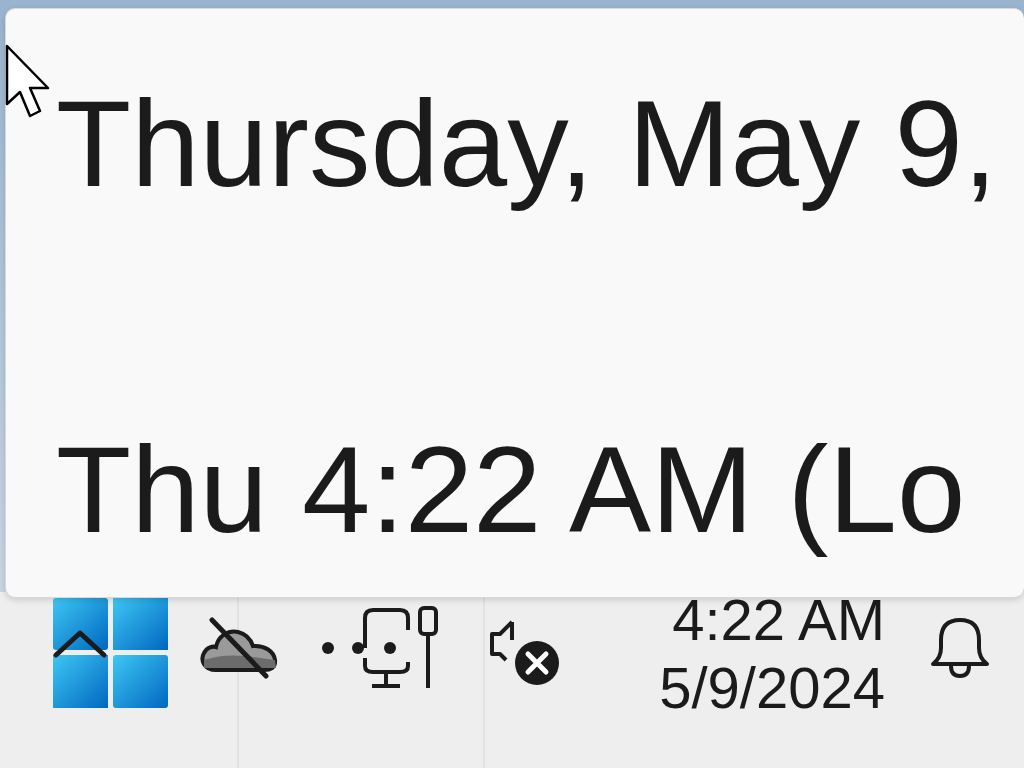 Image resolution: width=1024 pixels, height=768 pixels. What do you see at coordinates (525, 653) in the screenshot?
I see `muted-speaker-icon` at bounding box center [525, 653].